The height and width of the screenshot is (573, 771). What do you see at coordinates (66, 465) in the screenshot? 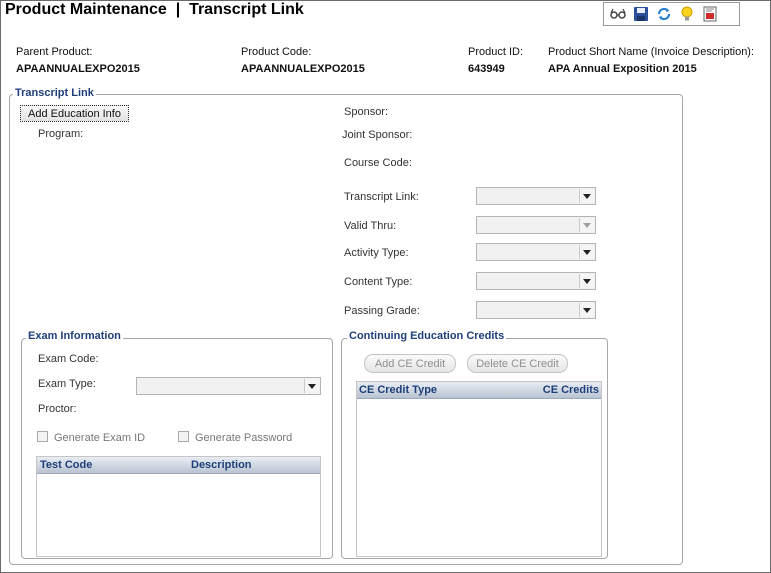
I see `test-code-column-header: Test Code` at bounding box center [66, 465].